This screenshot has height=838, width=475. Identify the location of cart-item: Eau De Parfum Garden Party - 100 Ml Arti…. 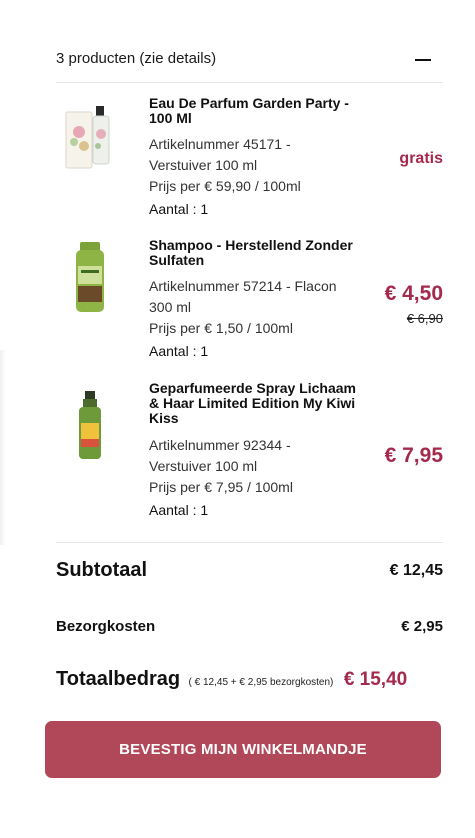
(249, 160).